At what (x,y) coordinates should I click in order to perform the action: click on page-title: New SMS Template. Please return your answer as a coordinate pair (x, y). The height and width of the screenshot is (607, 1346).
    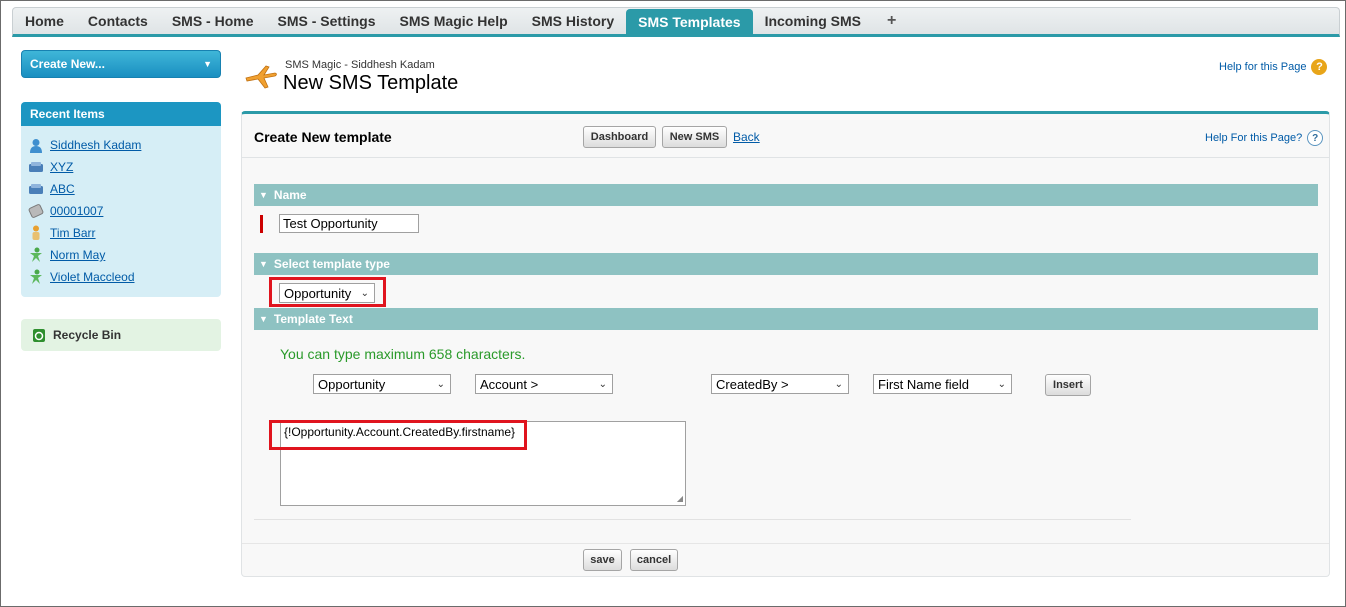
    Looking at the image, I should click on (371, 83).